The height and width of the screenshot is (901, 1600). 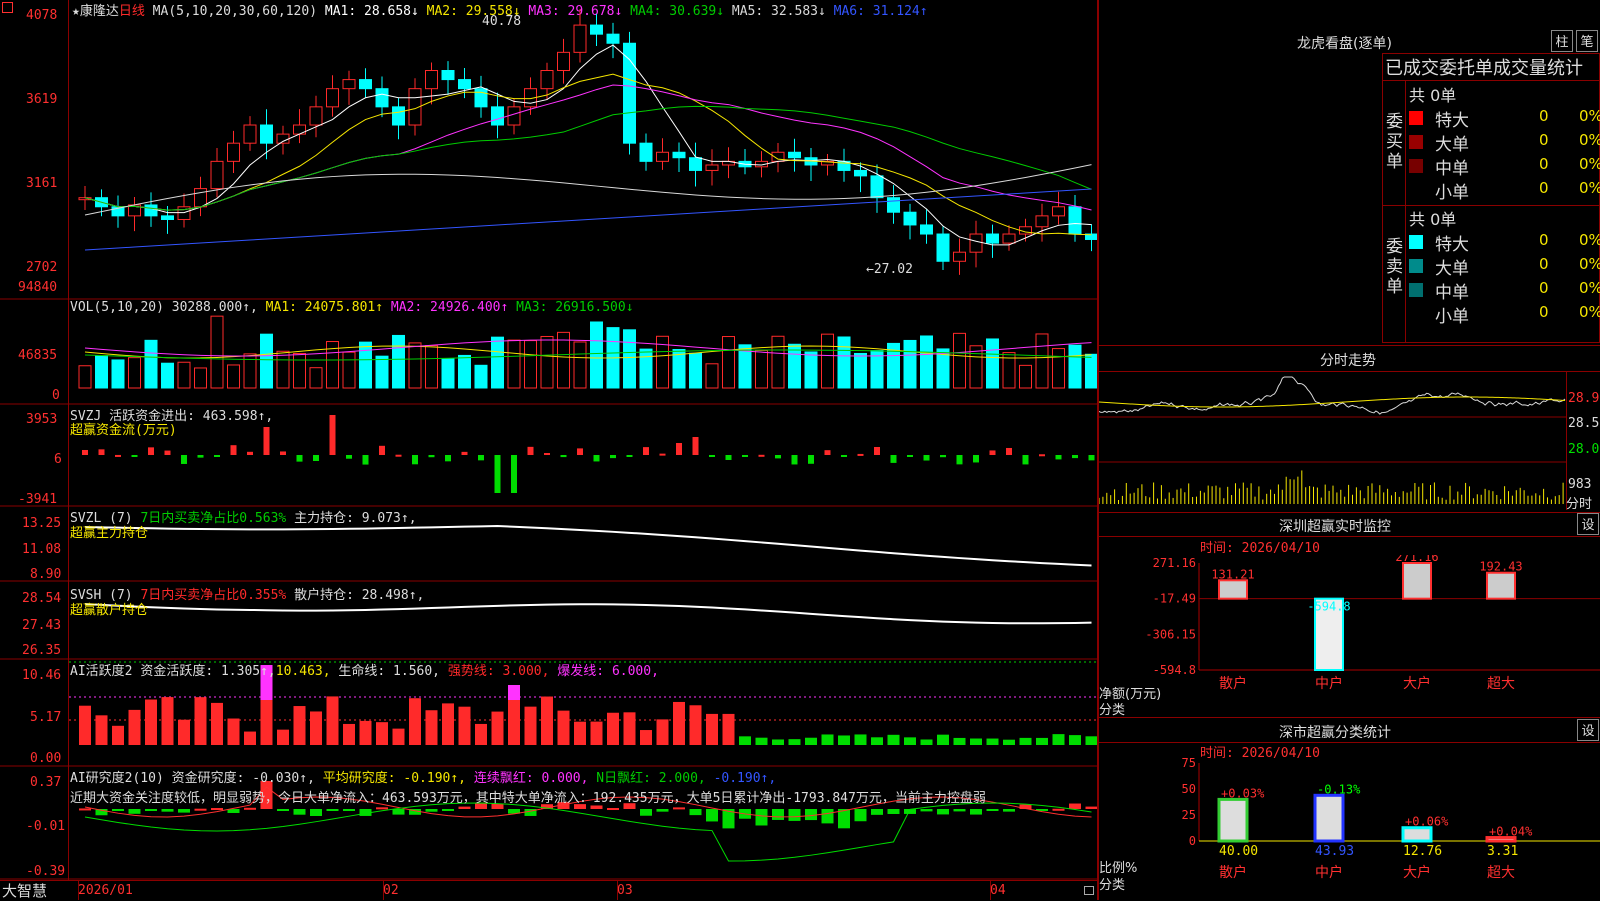 What do you see at coordinates (1504, 166) in the screenshot?
I see `order-stat-row: 中单 0 0%` at bounding box center [1504, 166].